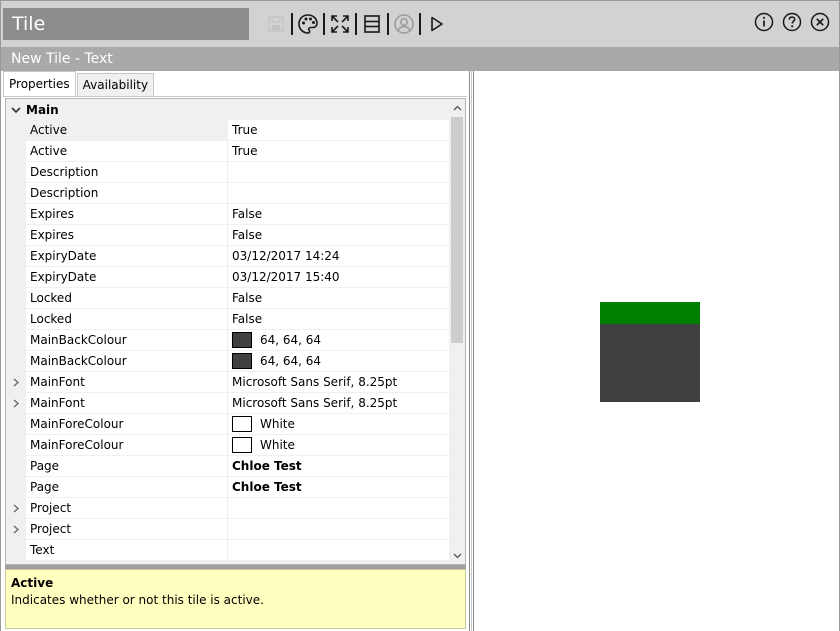 Image resolution: width=840 pixels, height=631 pixels. Describe the element at coordinates (245, 151) in the screenshot. I see `property-value-text: True` at that location.